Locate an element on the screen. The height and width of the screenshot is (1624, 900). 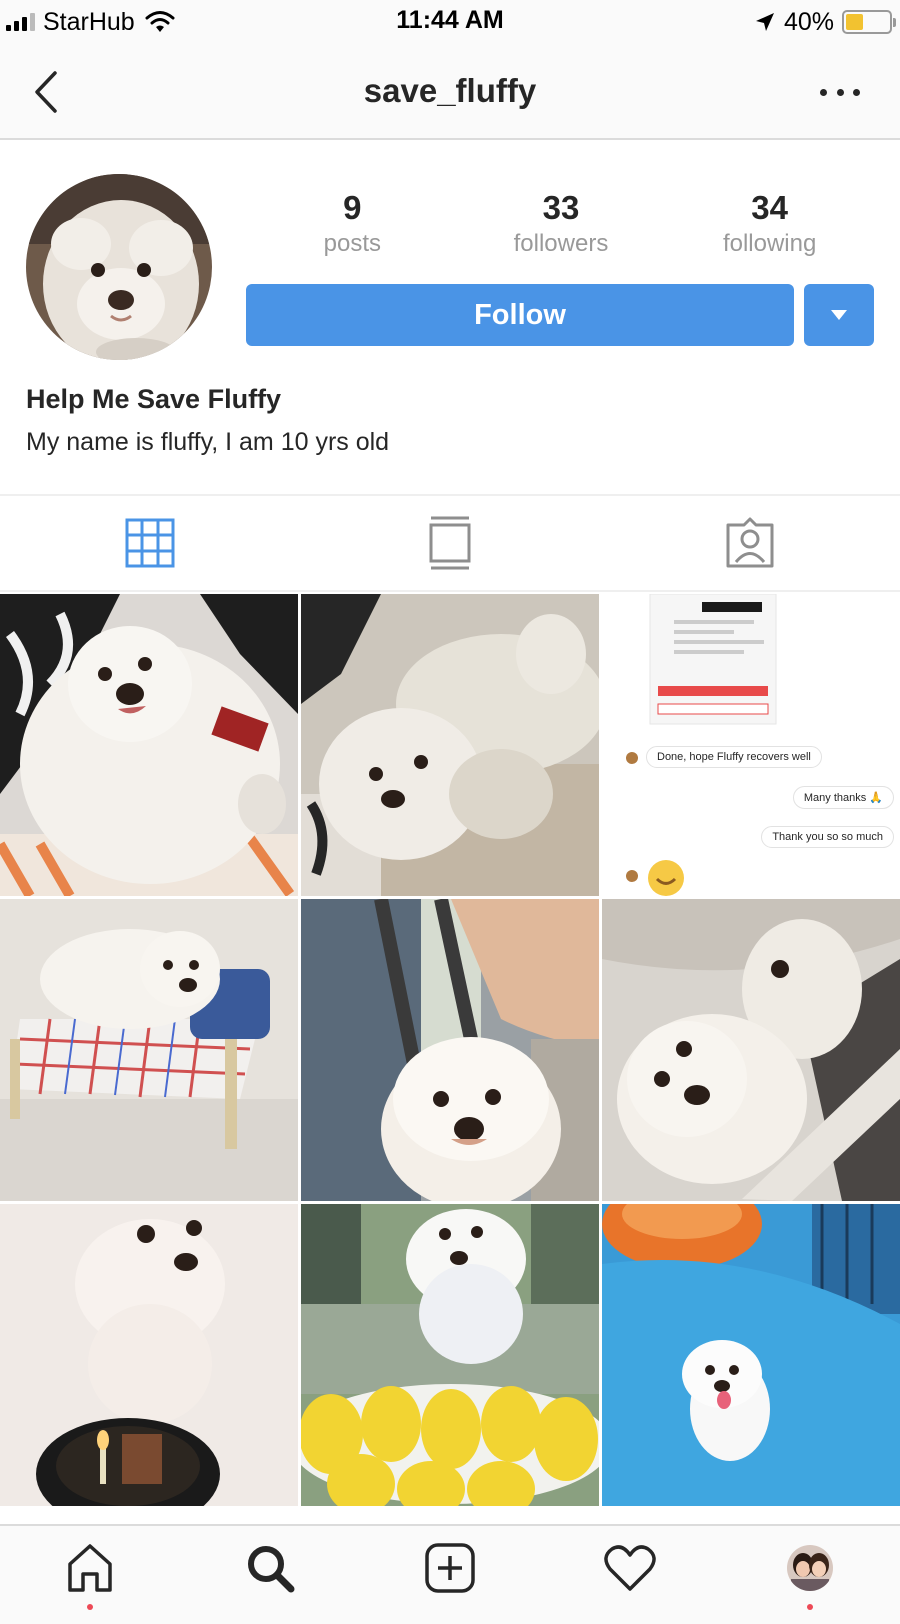
status-right: 40% is located at coordinates (825, 22).